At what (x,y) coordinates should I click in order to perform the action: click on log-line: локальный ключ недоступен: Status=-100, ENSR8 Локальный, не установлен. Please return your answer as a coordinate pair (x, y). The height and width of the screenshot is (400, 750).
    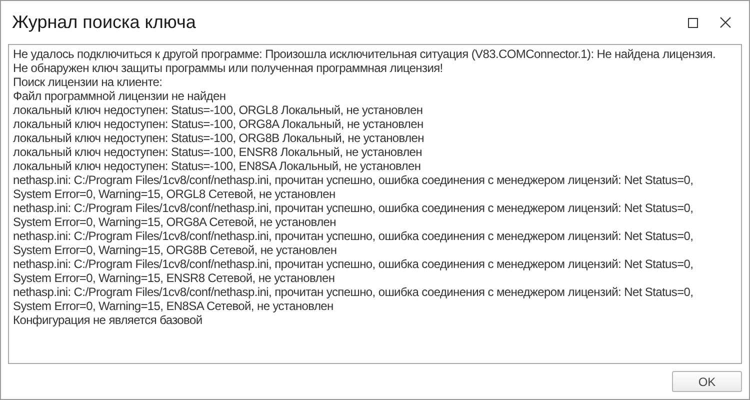
    Looking at the image, I should click on (218, 152).